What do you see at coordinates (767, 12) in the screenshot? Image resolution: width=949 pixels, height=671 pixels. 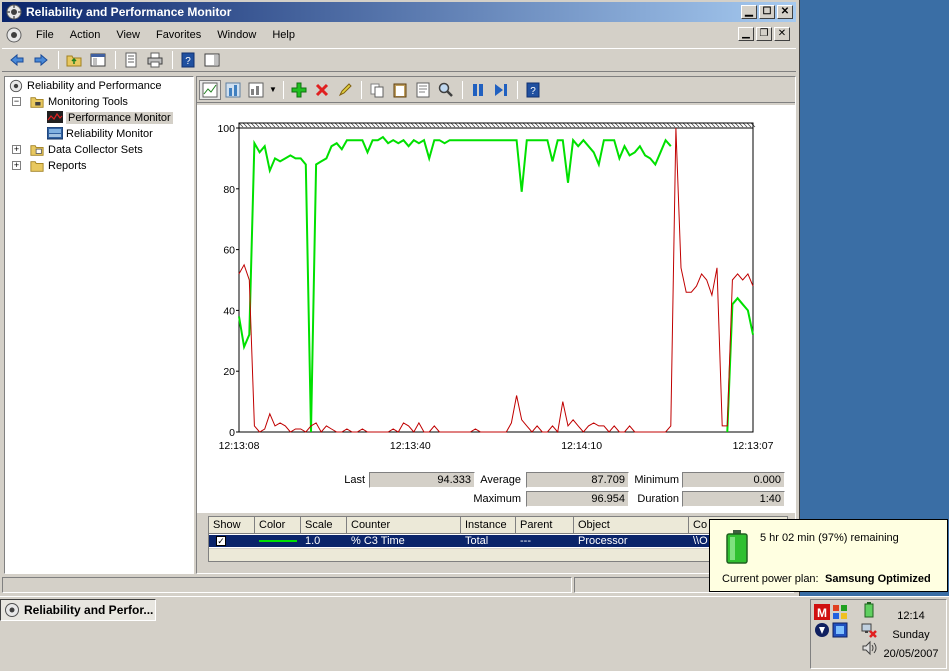 I see `maximize-button: ☐` at bounding box center [767, 12].